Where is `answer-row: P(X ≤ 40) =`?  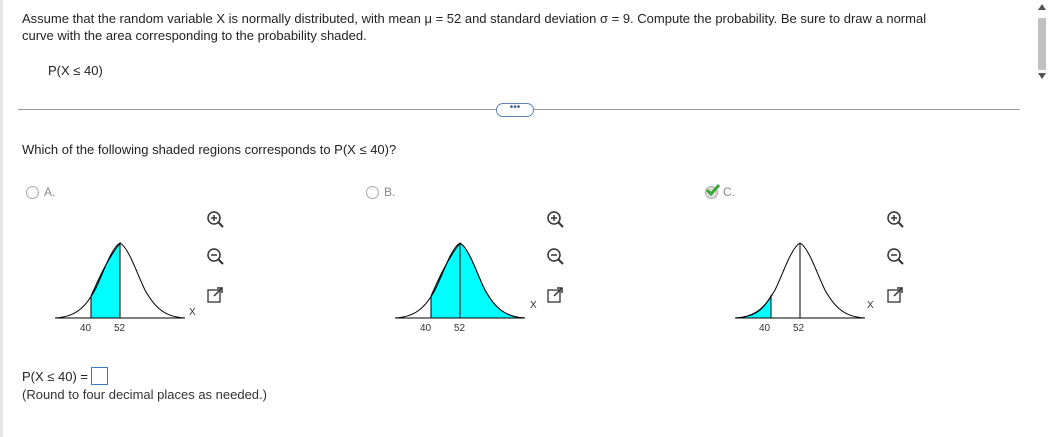 answer-row: P(X ≤ 40) = is located at coordinates (65, 376).